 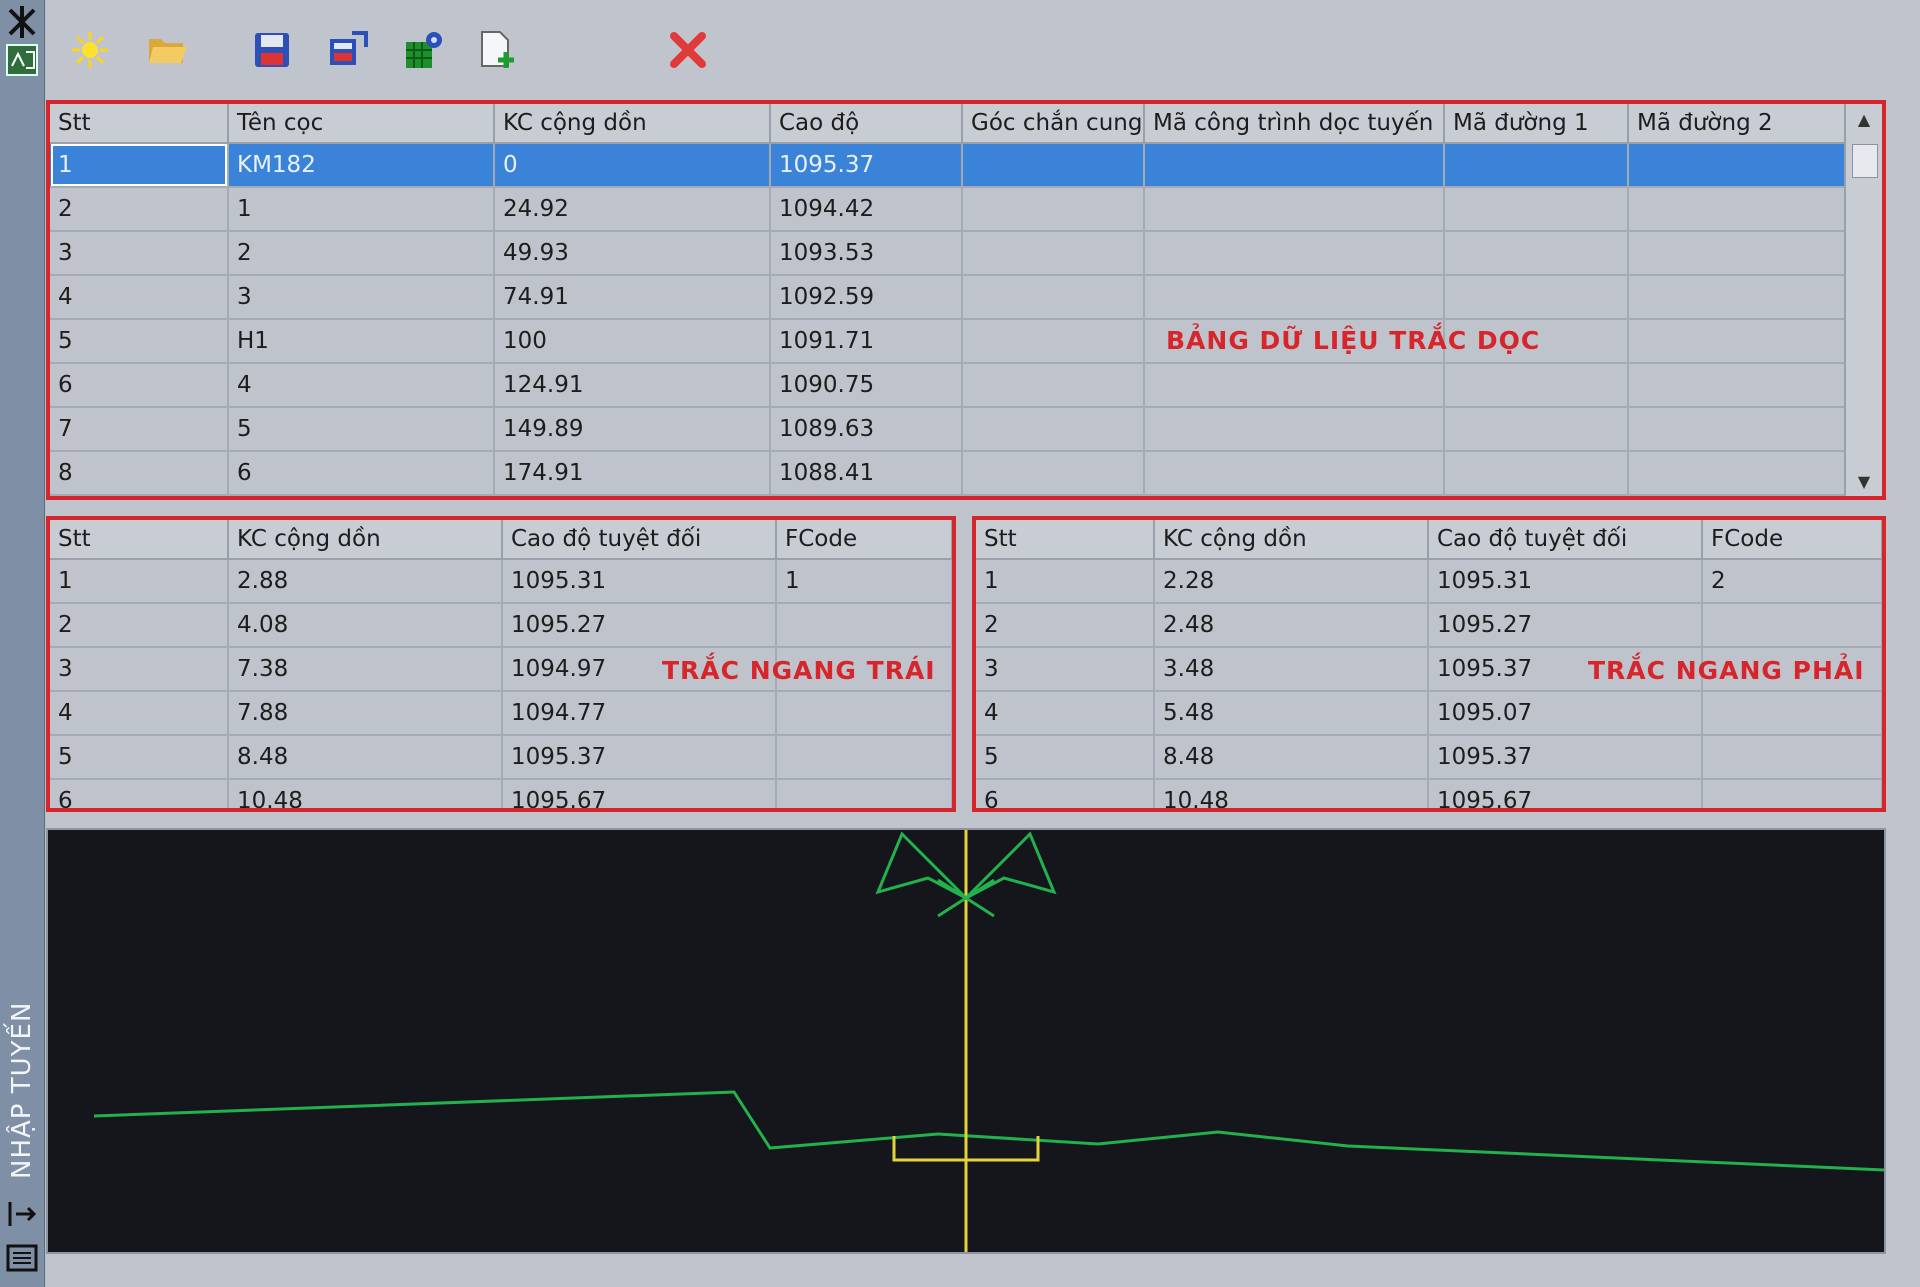 I want to click on table-cell: 2.48, so click(x=1291, y=625).